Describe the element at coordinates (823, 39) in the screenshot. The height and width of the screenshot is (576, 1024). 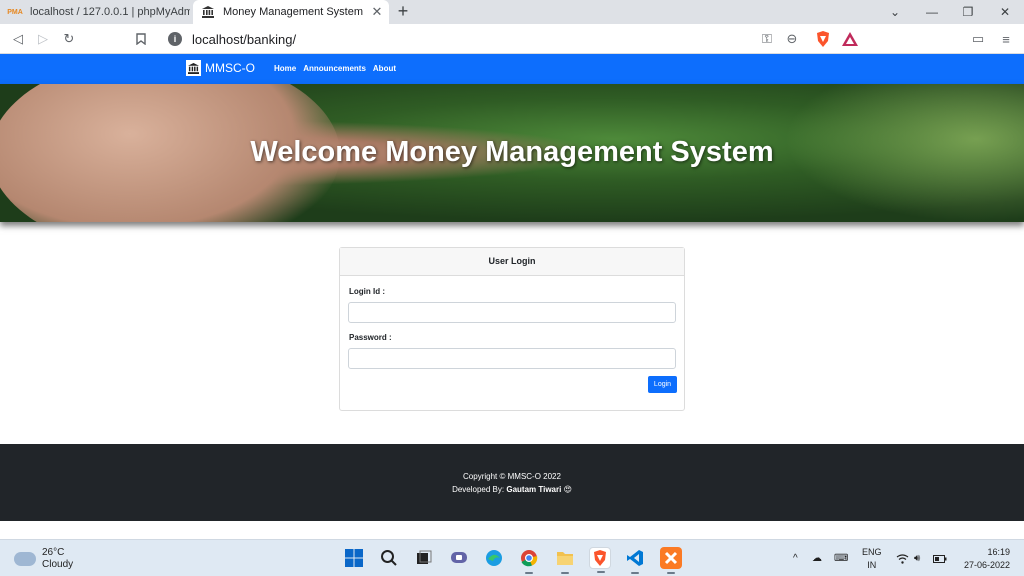
I see `brave-shield-icon` at that location.